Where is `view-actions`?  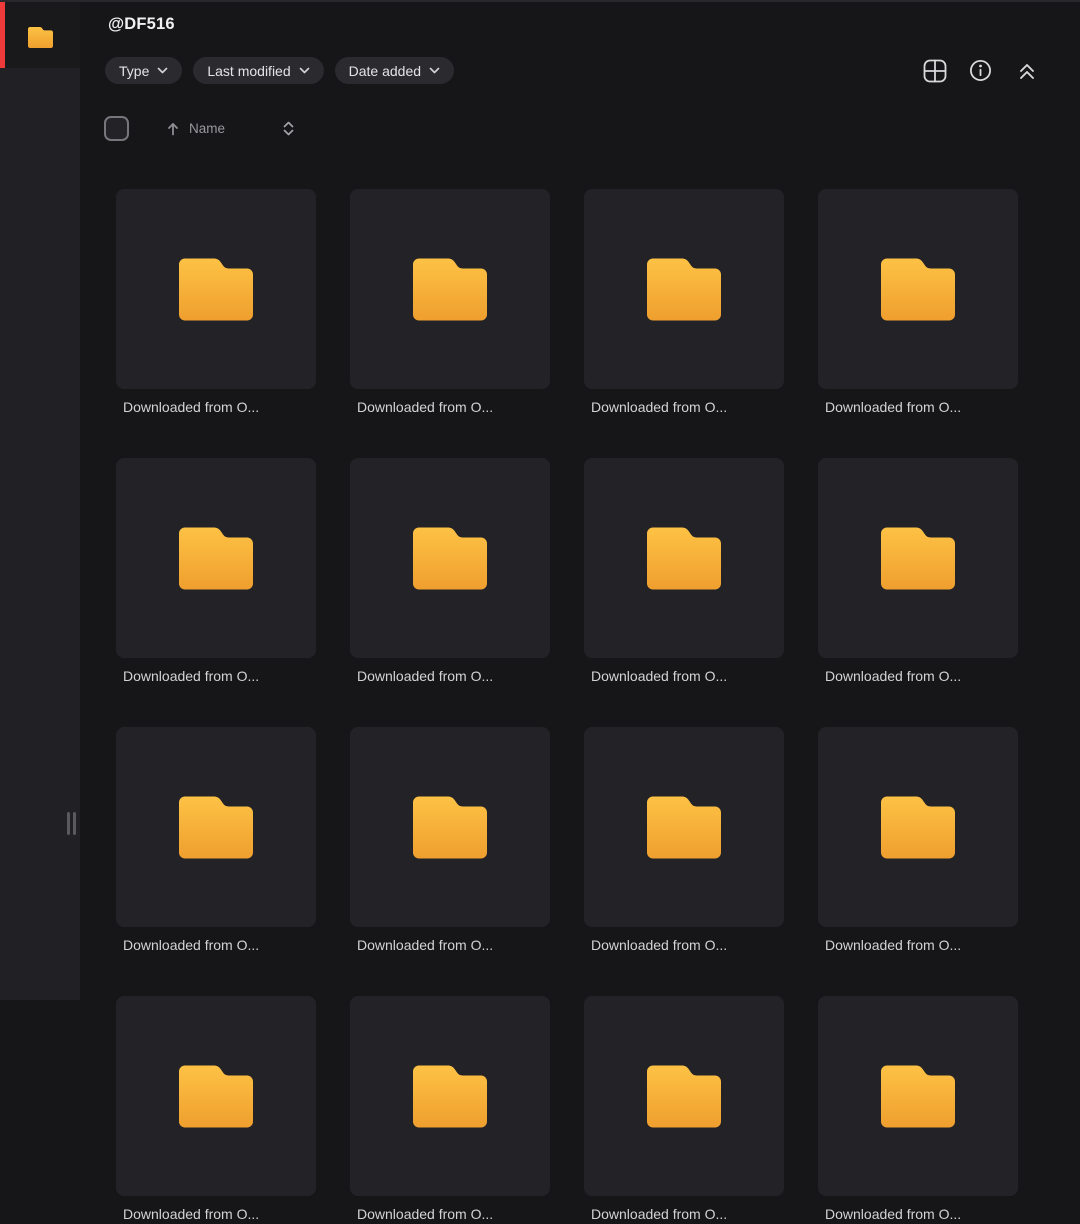
view-actions is located at coordinates (980, 70).